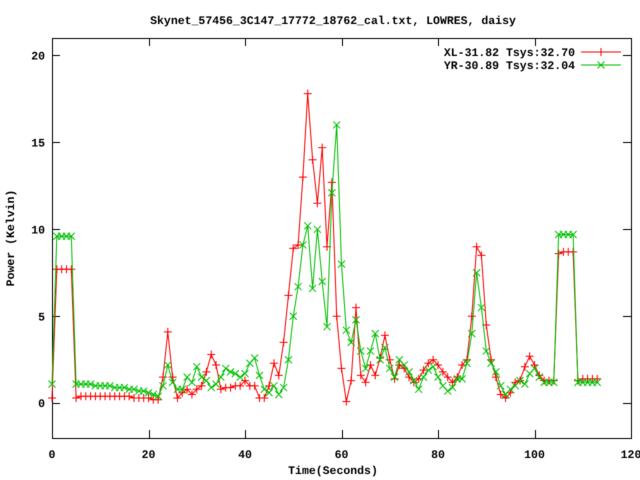 The width and height of the screenshot is (640, 480). I want to click on x-tick-label: 0, so click(52, 455).